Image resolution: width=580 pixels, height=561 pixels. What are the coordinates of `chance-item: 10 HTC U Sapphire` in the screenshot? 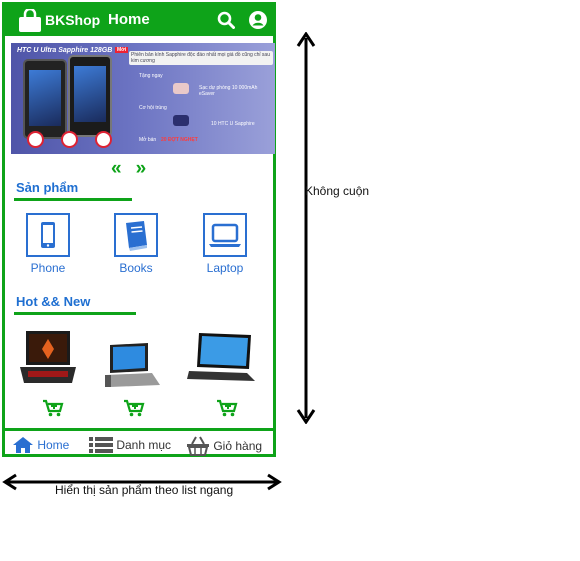 It's located at (233, 124).